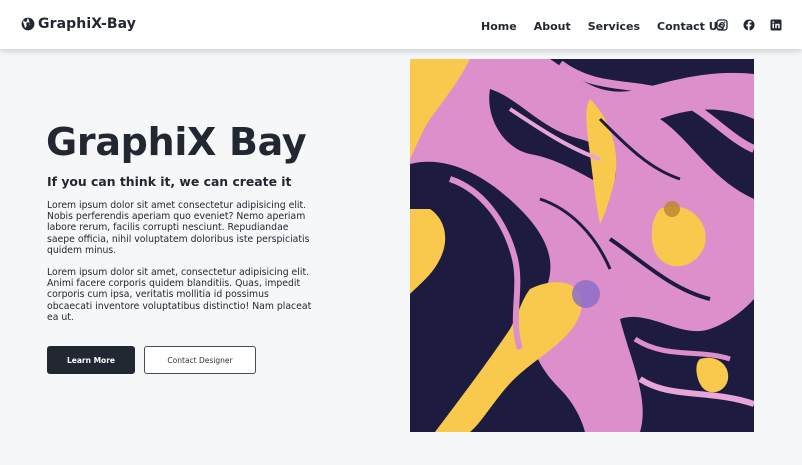 The height and width of the screenshot is (465, 802). What do you see at coordinates (169, 181) in the screenshot?
I see `hero-subtitle: If you can think it, we can create it` at bounding box center [169, 181].